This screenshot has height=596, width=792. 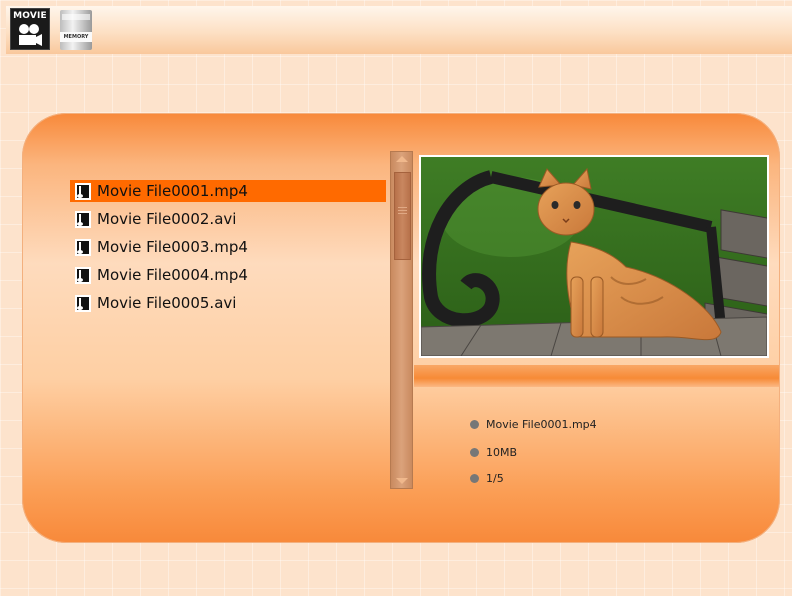 I want to click on list-item: Movie File0003.mp4, so click(x=228, y=247).